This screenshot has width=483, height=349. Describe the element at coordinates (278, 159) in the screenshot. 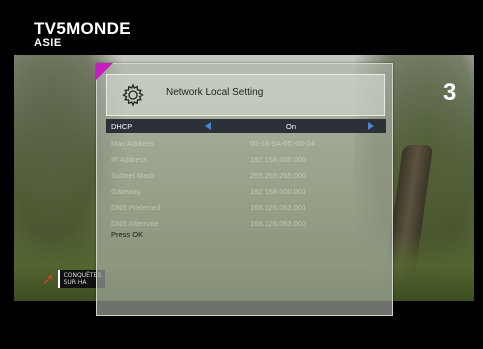

I see `setting-value: 192.168.000.005` at that location.